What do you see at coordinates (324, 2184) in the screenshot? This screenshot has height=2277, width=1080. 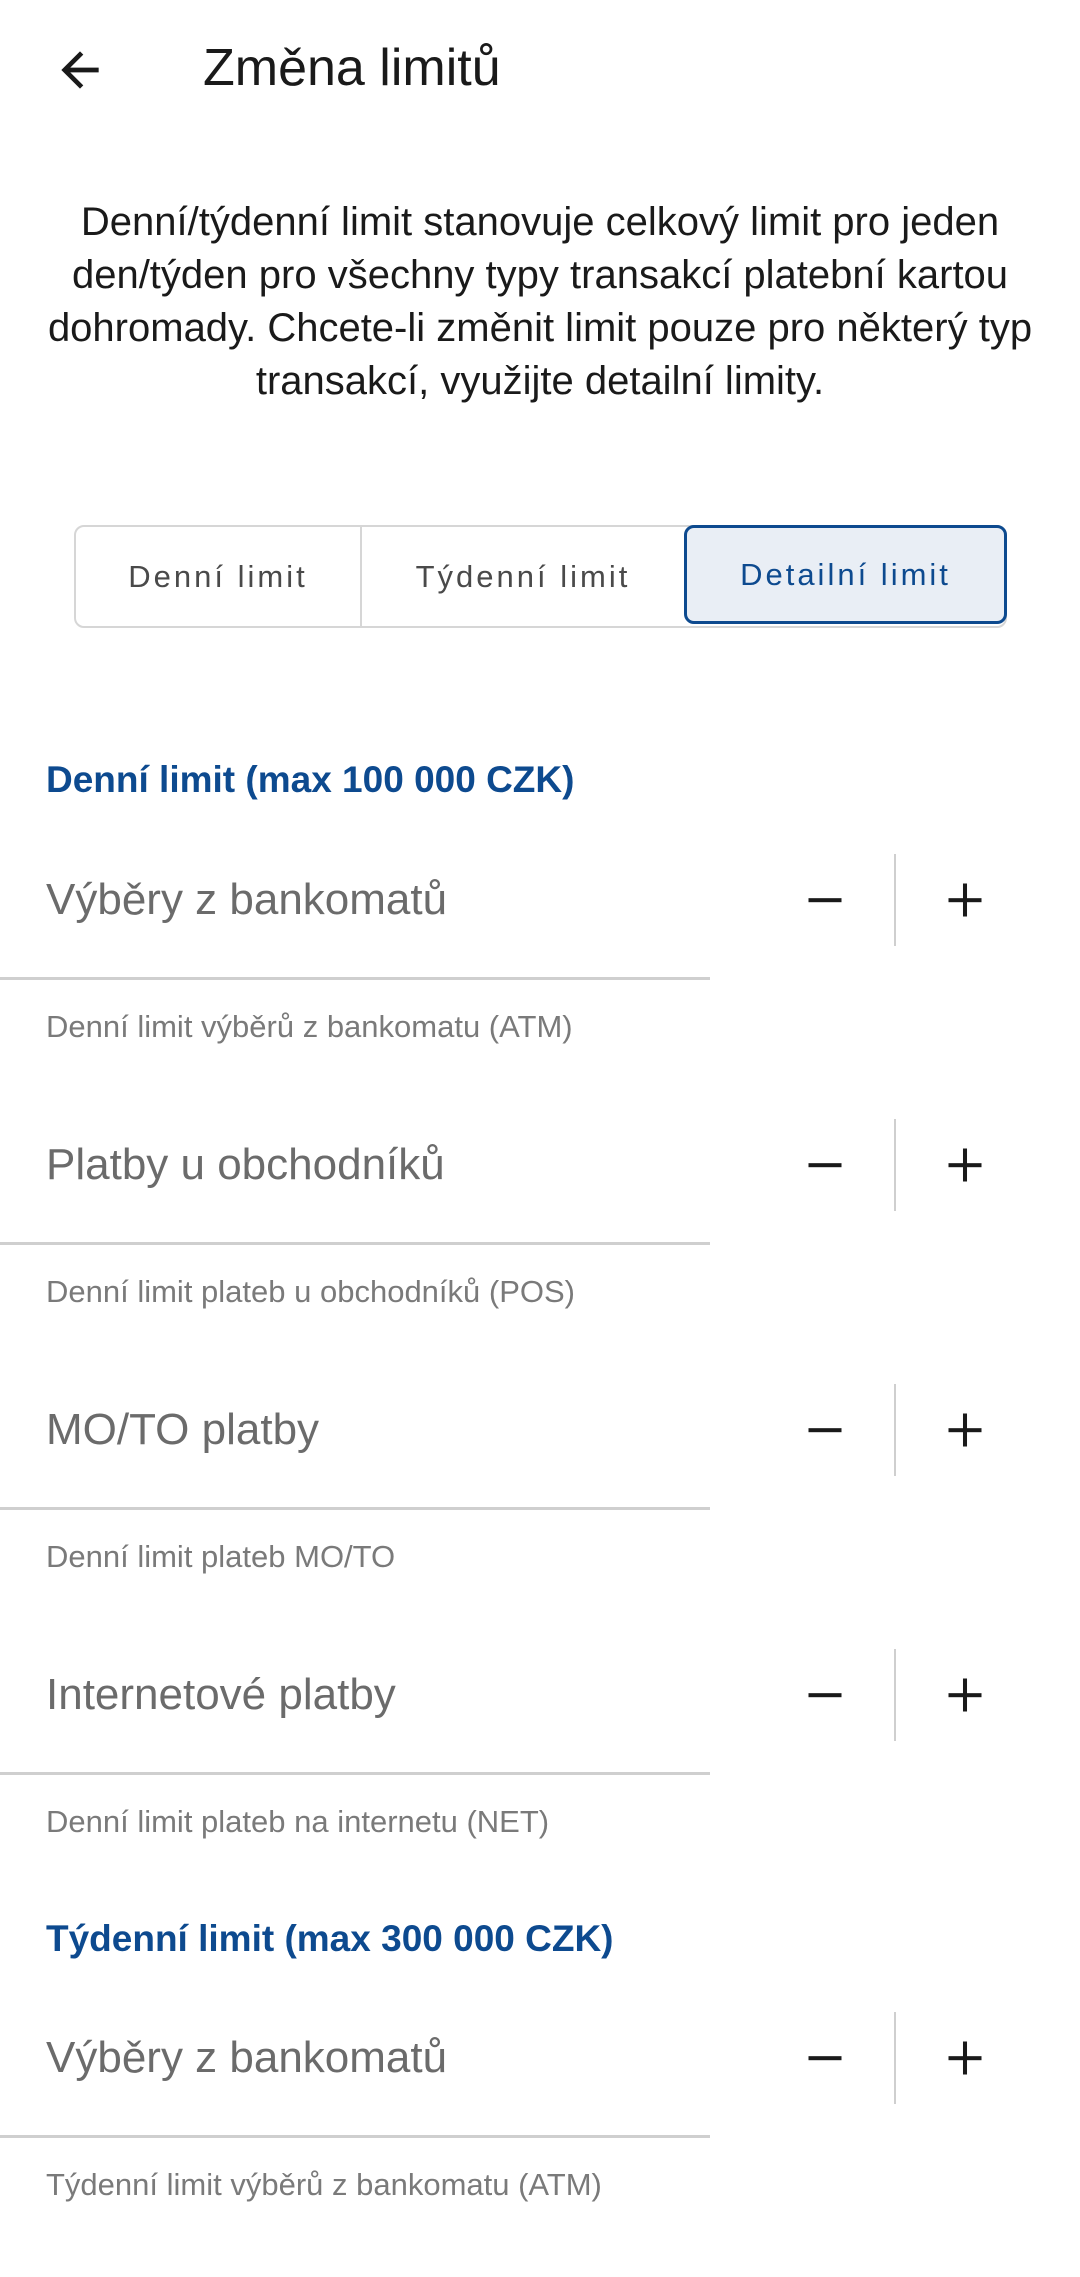 I see `helper-text-atm-weekly: Týdenní limit výběrů z bankomatu (ATM)` at bounding box center [324, 2184].